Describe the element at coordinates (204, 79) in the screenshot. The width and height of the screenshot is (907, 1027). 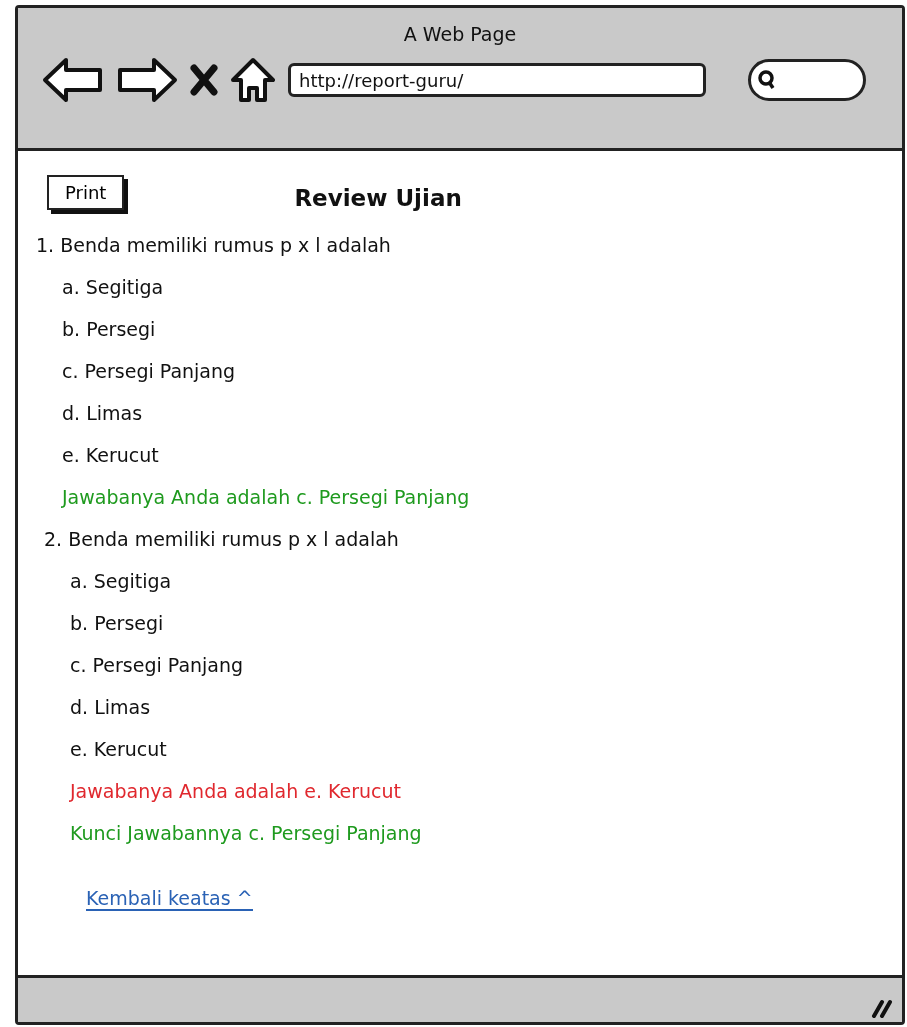
I see `close-icon` at that location.